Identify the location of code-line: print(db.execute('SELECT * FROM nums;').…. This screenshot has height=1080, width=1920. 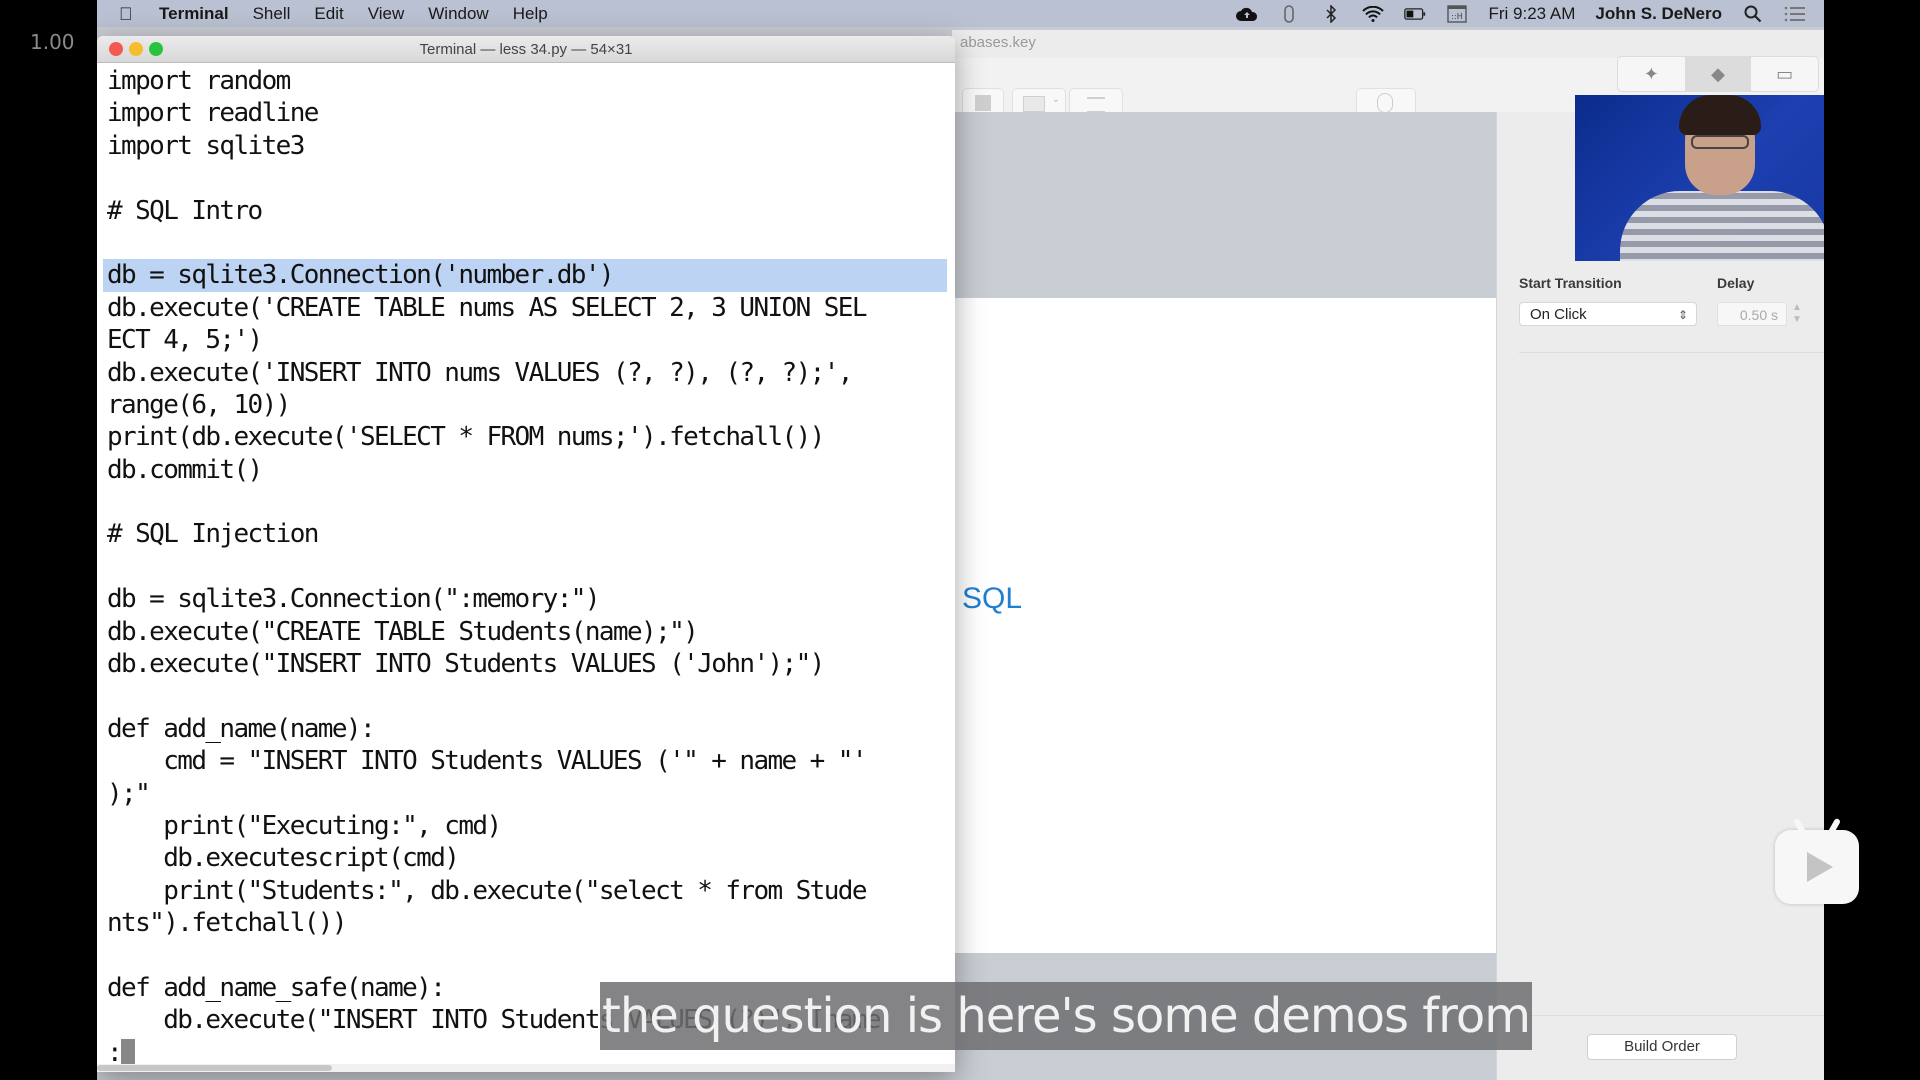
(466, 437).